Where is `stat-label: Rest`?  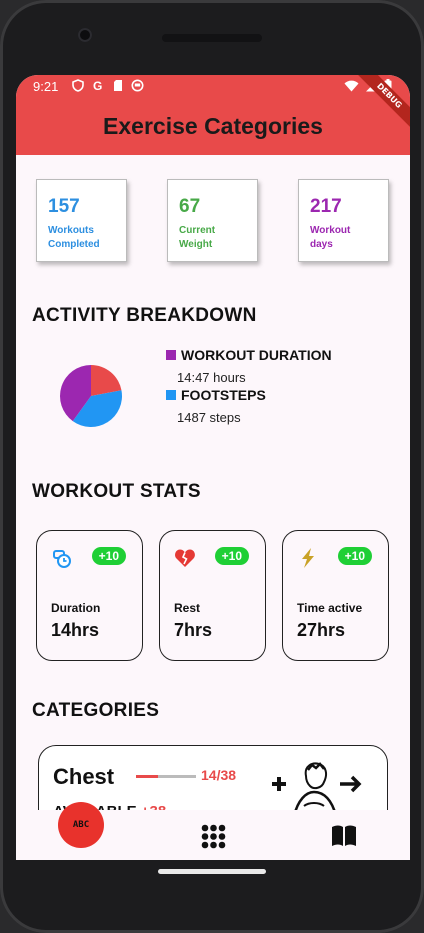 stat-label: Rest is located at coordinates (187, 608).